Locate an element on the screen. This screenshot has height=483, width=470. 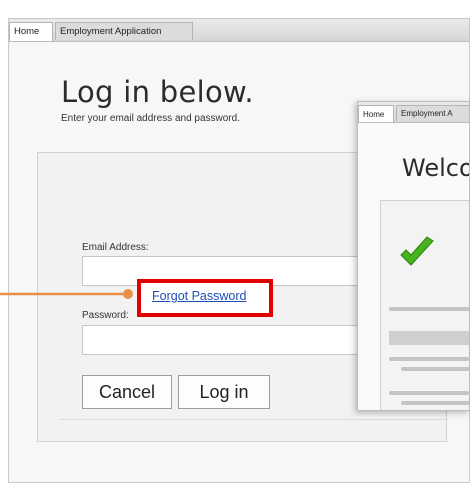
front-tab-home: Home is located at coordinates (376, 113).